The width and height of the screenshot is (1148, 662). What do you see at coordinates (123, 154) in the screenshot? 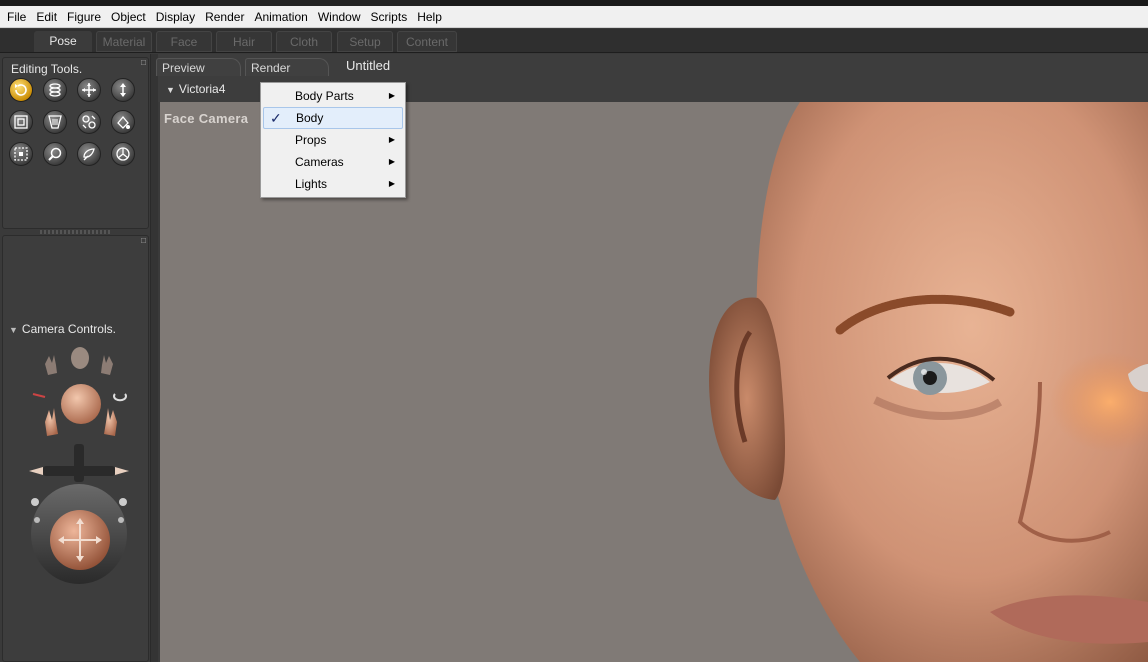
I see `direct-manipulation-icon` at bounding box center [123, 154].